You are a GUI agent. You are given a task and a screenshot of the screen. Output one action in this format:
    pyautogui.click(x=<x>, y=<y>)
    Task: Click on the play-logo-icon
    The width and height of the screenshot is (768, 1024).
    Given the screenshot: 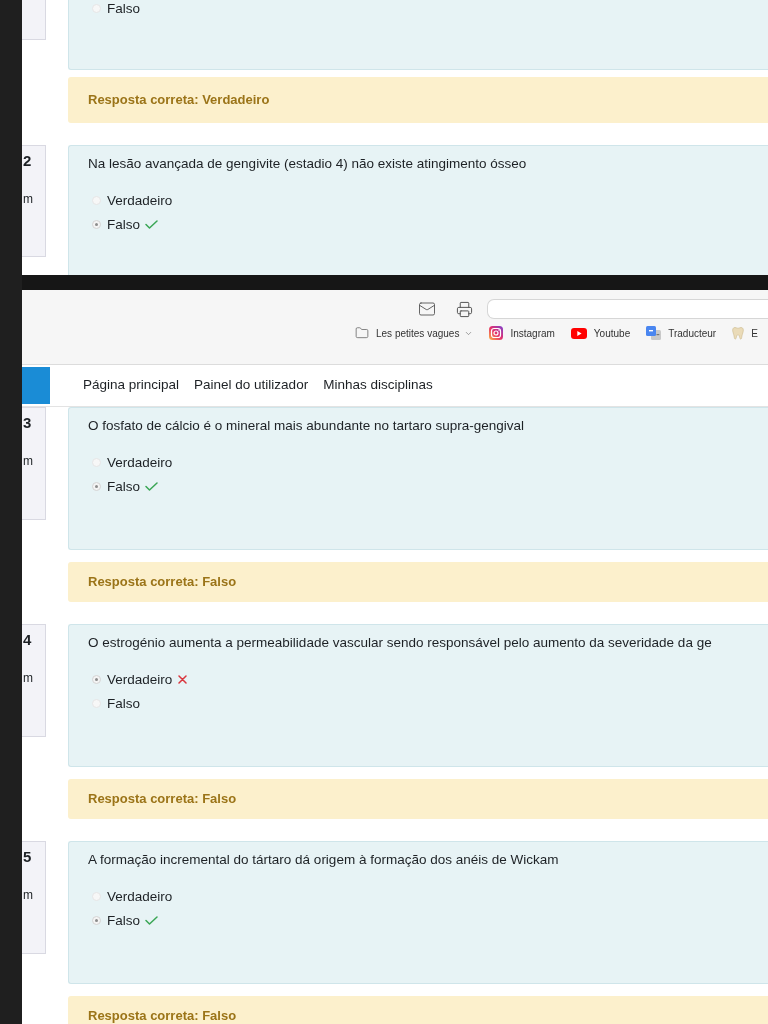 What is the action you would take?
    pyautogui.click(x=578, y=333)
    